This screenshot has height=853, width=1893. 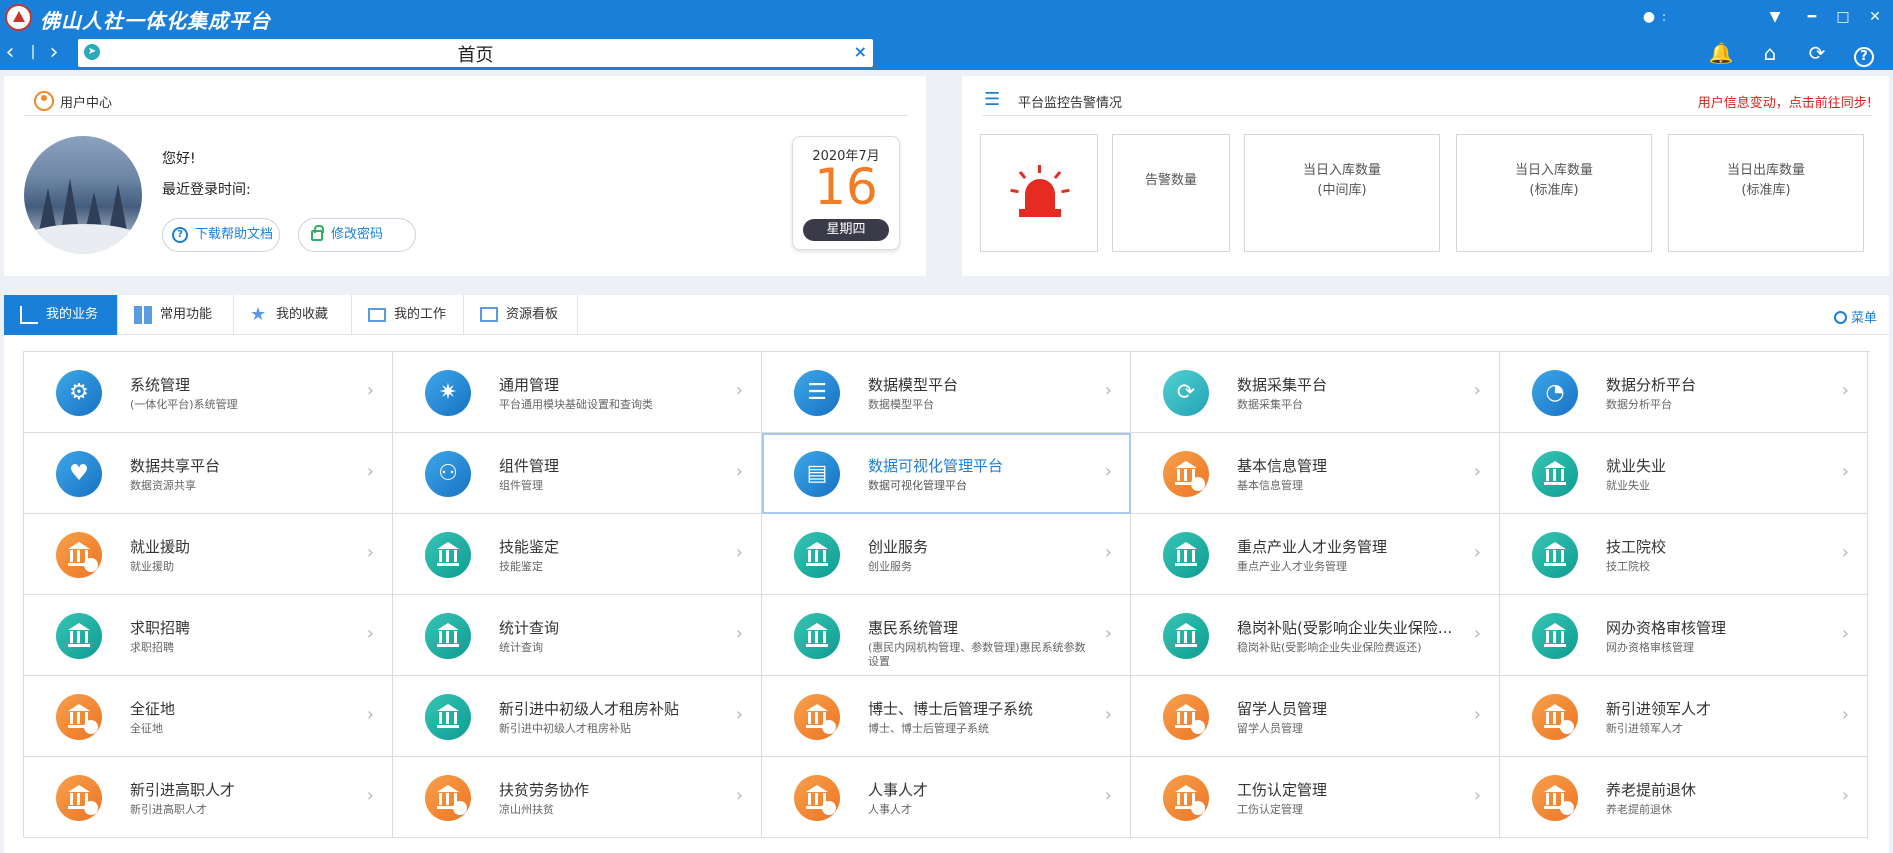 I want to click on module-item: 新引进高职人才 新引进高职人才 ›, so click(x=208, y=797).